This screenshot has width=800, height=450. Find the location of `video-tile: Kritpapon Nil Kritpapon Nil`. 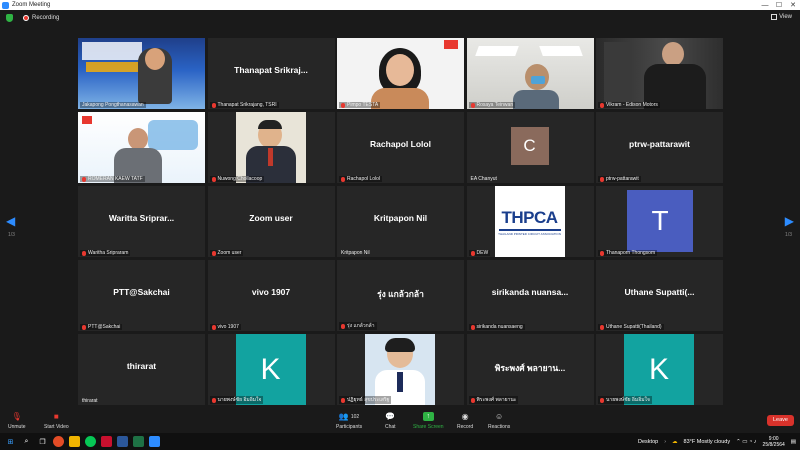

video-tile: Kritpapon Nil Kritpapon Nil is located at coordinates (400, 221).